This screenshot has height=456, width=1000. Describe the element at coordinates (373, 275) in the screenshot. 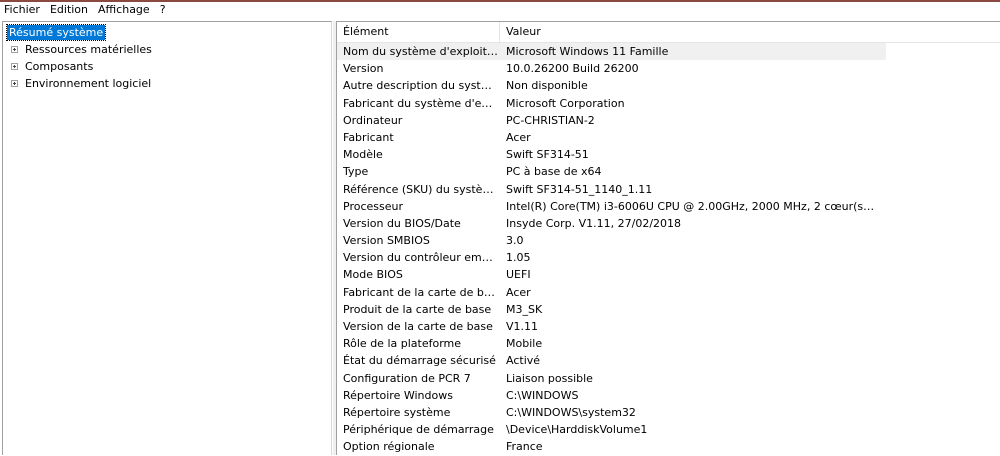

I see `row-element-cell: Mode BIOS` at that location.